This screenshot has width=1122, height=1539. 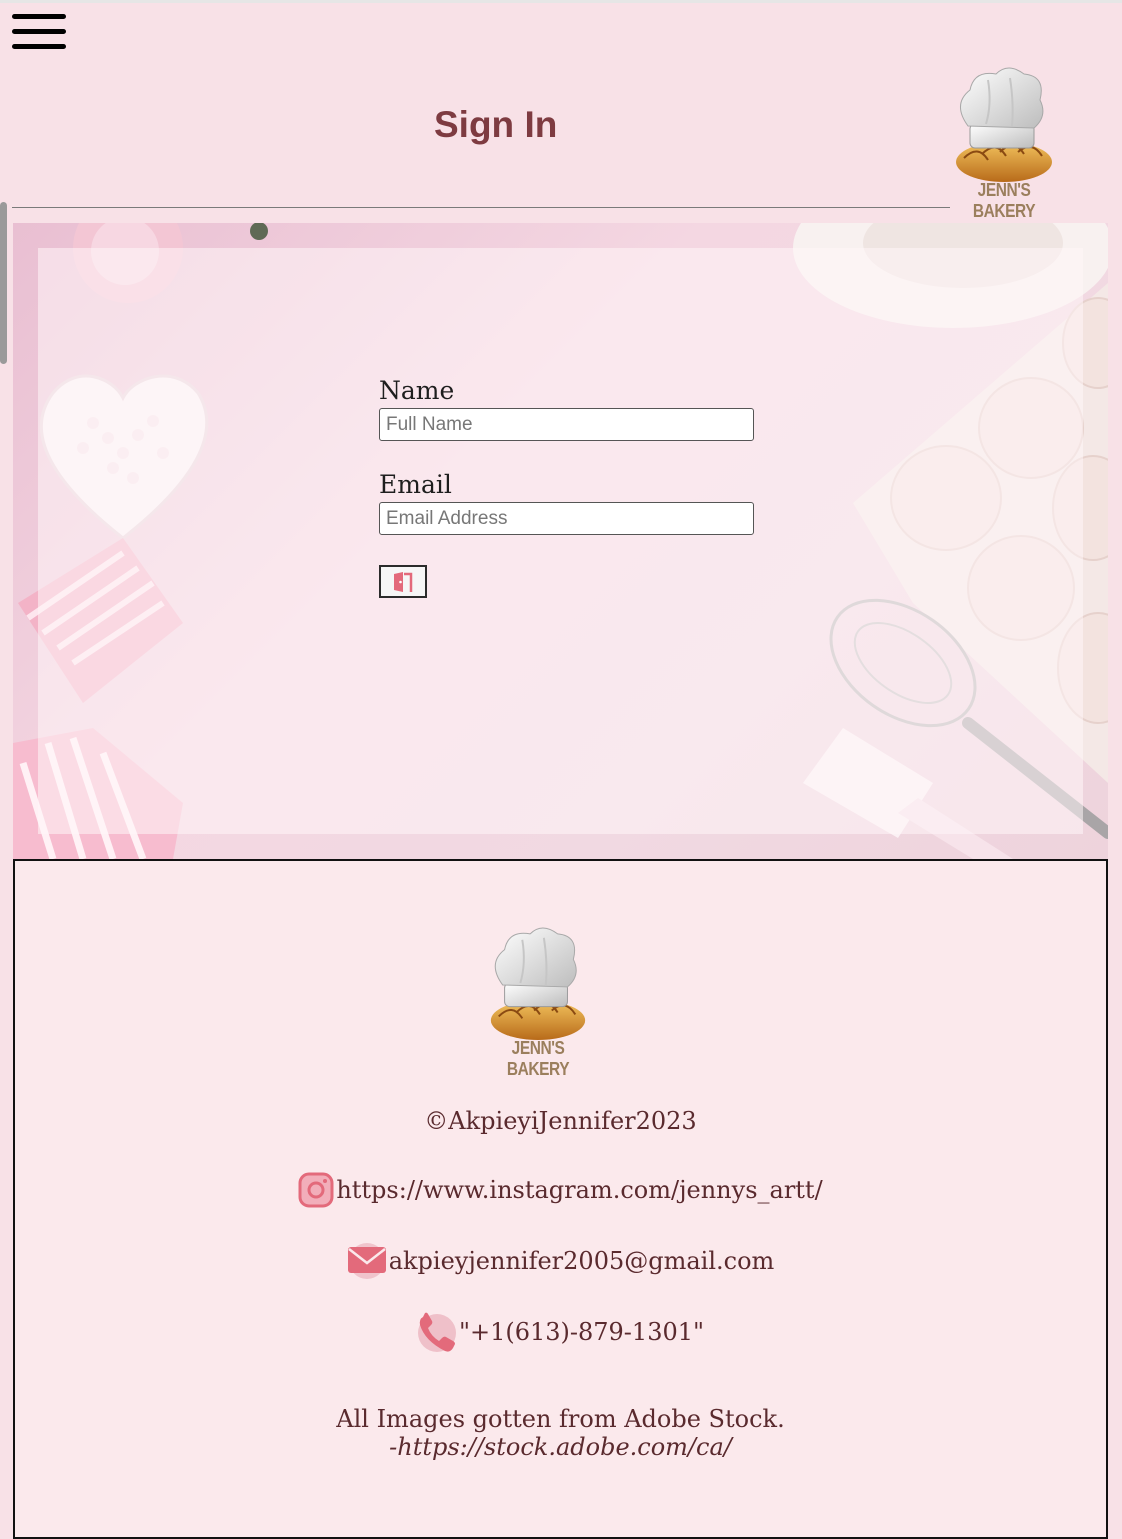 I want to click on bakery-logo: JENN'S BAKERY, so click(x=1004, y=142).